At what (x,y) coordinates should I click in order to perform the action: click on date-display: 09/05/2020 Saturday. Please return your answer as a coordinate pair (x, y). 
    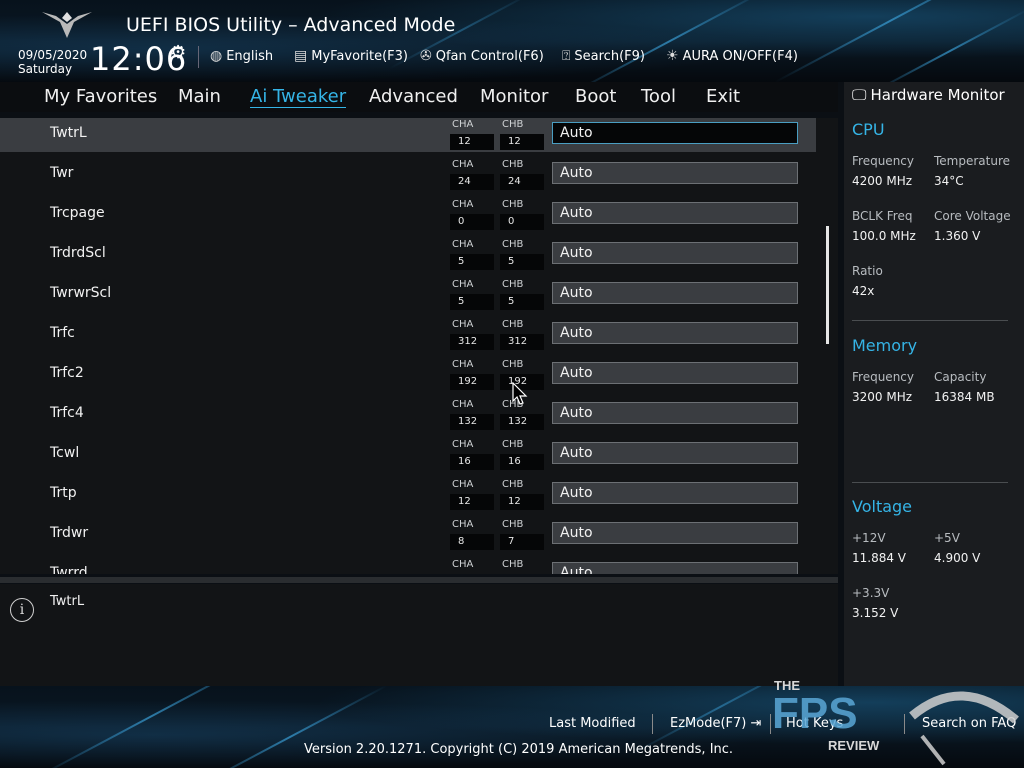
    Looking at the image, I should click on (52, 62).